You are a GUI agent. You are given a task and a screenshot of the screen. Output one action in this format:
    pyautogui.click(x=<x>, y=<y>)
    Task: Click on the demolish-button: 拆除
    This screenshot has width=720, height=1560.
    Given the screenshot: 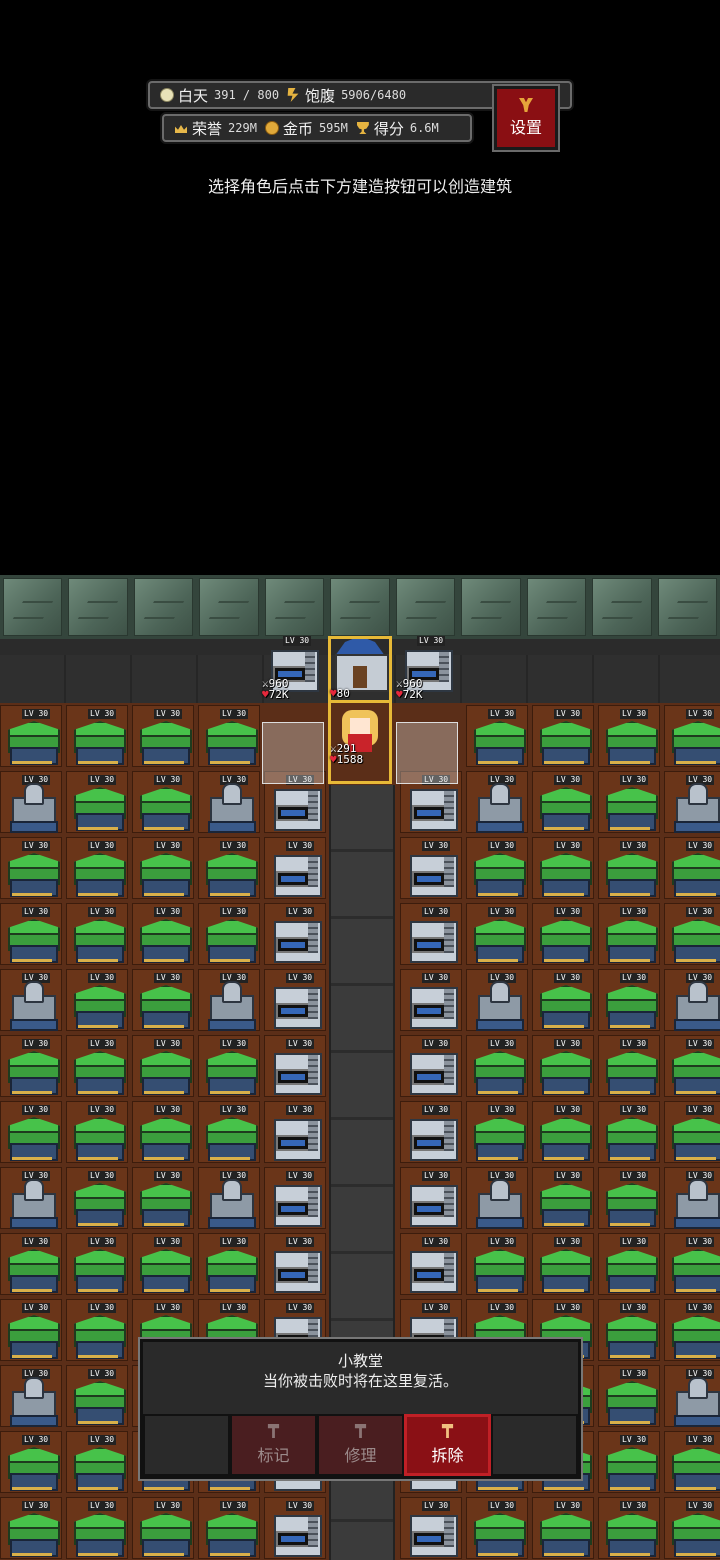 What is the action you would take?
    pyautogui.click(x=447, y=1445)
    